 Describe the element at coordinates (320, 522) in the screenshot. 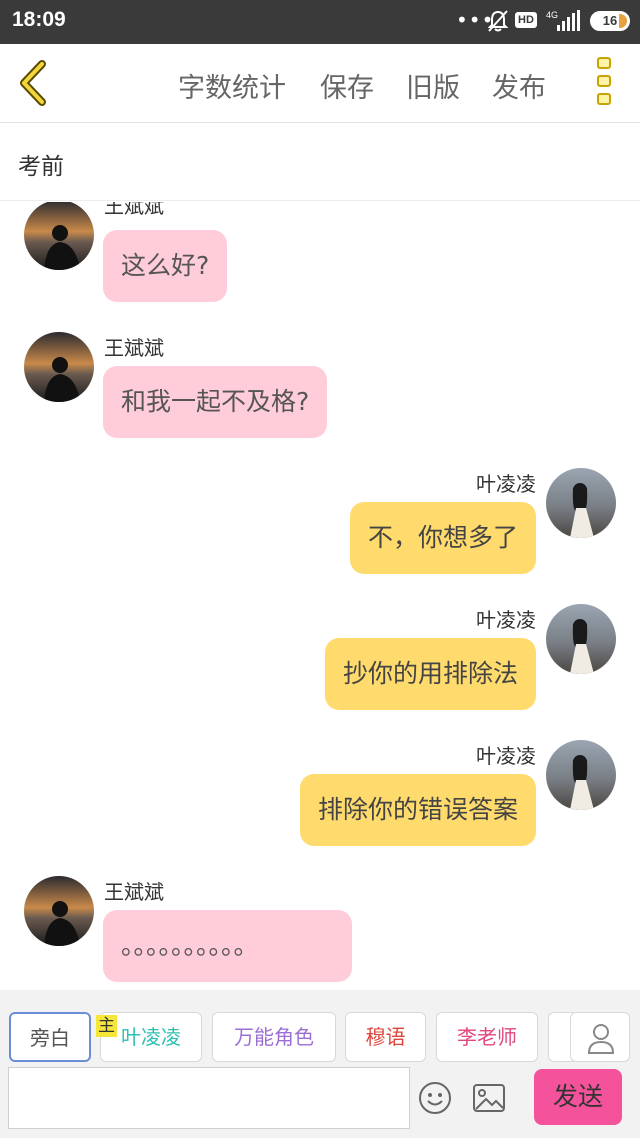

I see `message-item: 叶凌凌 不，你想多了` at that location.